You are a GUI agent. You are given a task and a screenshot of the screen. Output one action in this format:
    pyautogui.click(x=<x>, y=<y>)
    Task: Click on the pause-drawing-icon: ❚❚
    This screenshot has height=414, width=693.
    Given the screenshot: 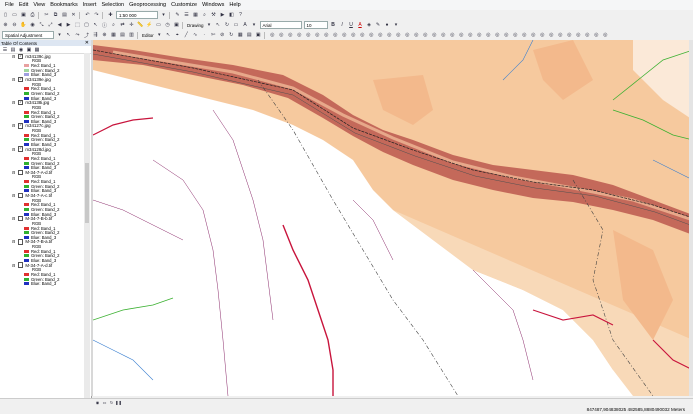 What is the action you would take?
    pyautogui.click(x=118, y=402)
    